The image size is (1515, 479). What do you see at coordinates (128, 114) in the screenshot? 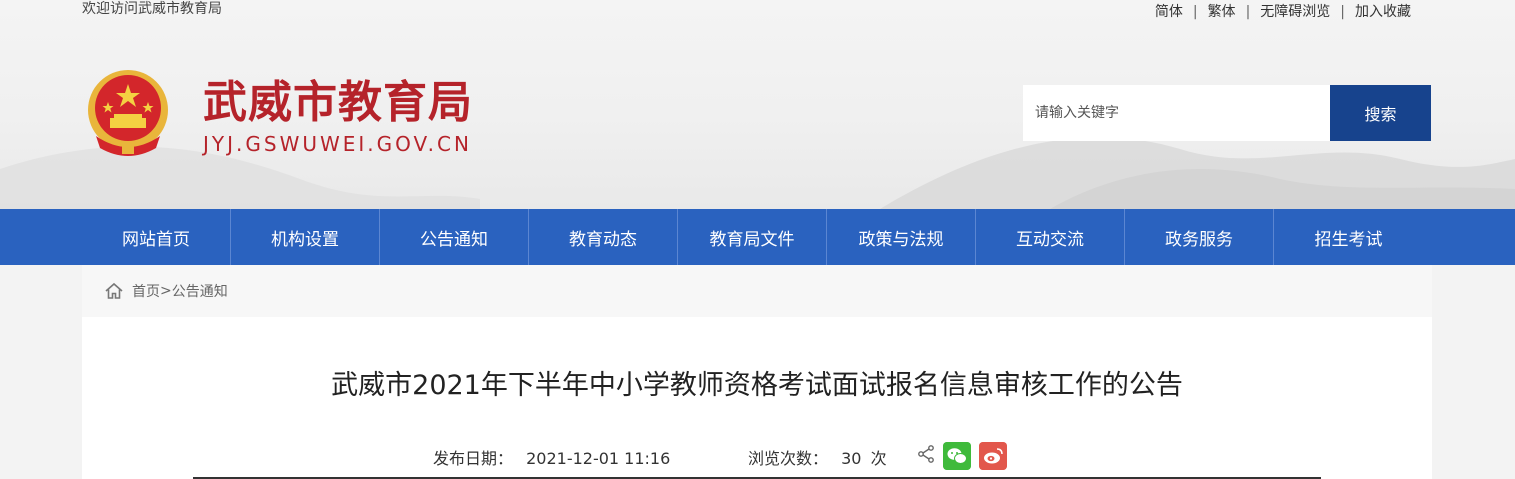
I see `national-emblem-icon` at bounding box center [128, 114].